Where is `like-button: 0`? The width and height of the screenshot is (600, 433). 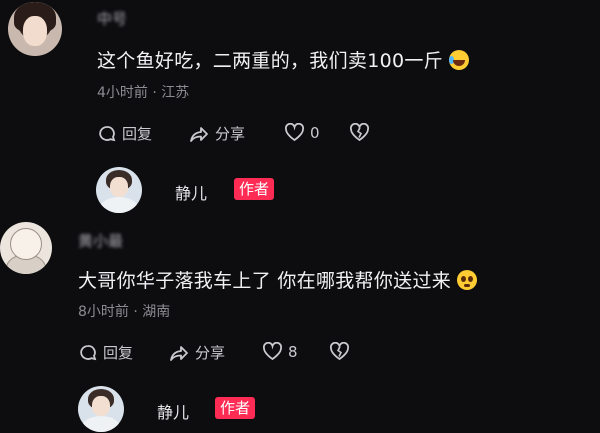 like-button: 0 is located at coordinates (302, 132).